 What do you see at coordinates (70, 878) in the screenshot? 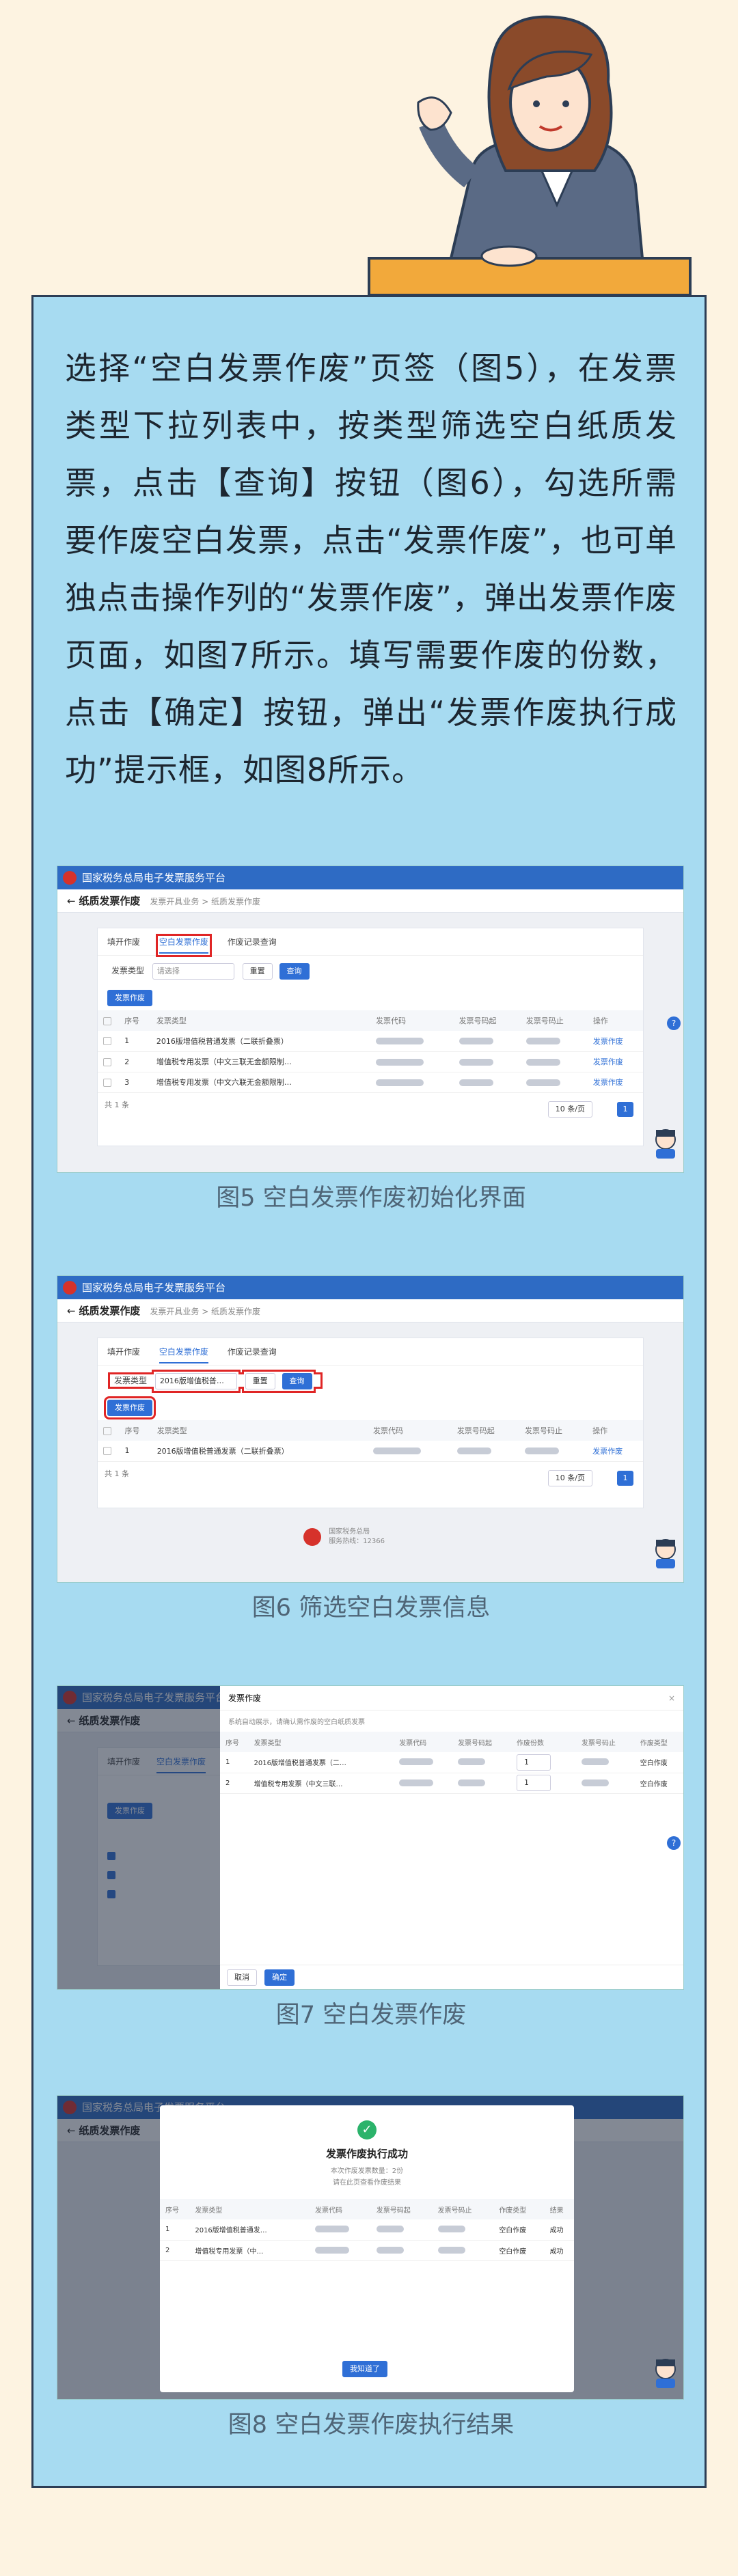
I see `tax-logo-icon` at bounding box center [70, 878].